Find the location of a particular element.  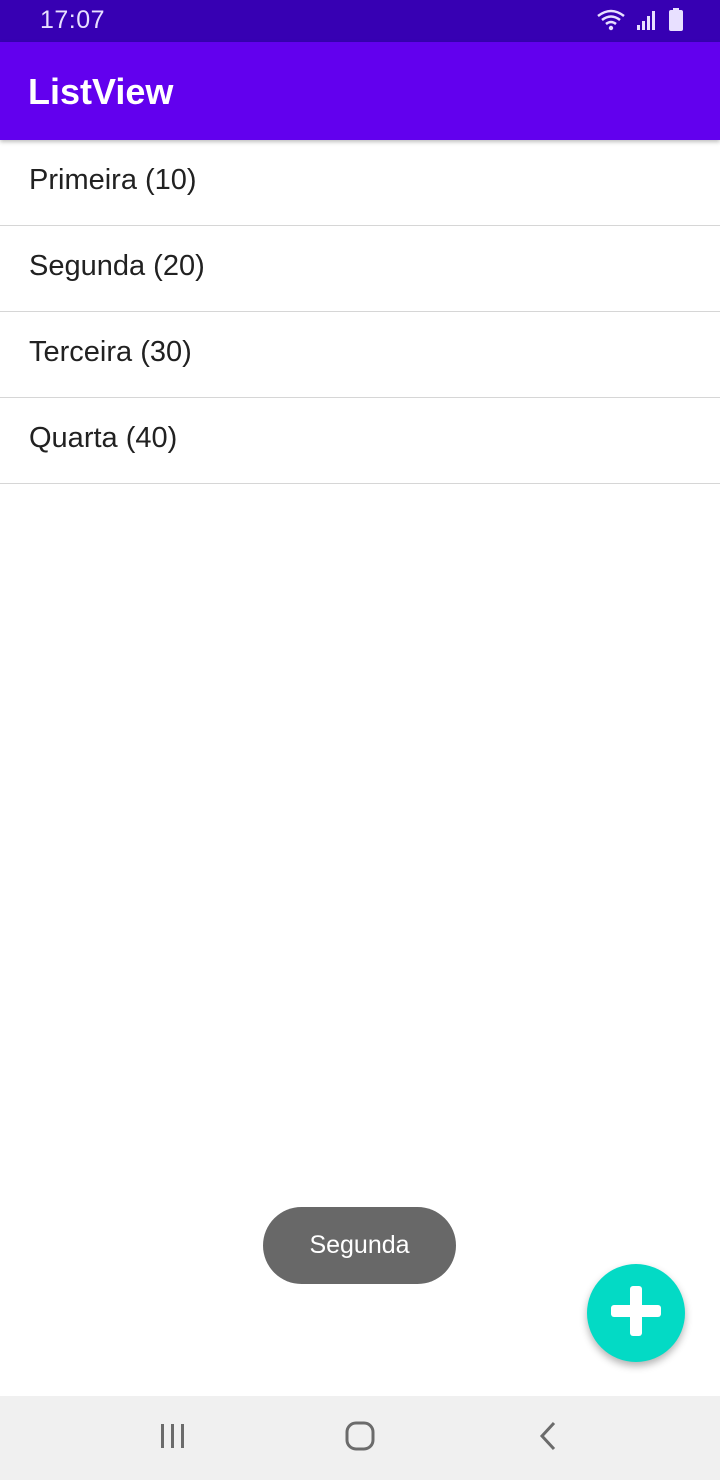

list-item-label: Segunda (20) is located at coordinates (117, 266).